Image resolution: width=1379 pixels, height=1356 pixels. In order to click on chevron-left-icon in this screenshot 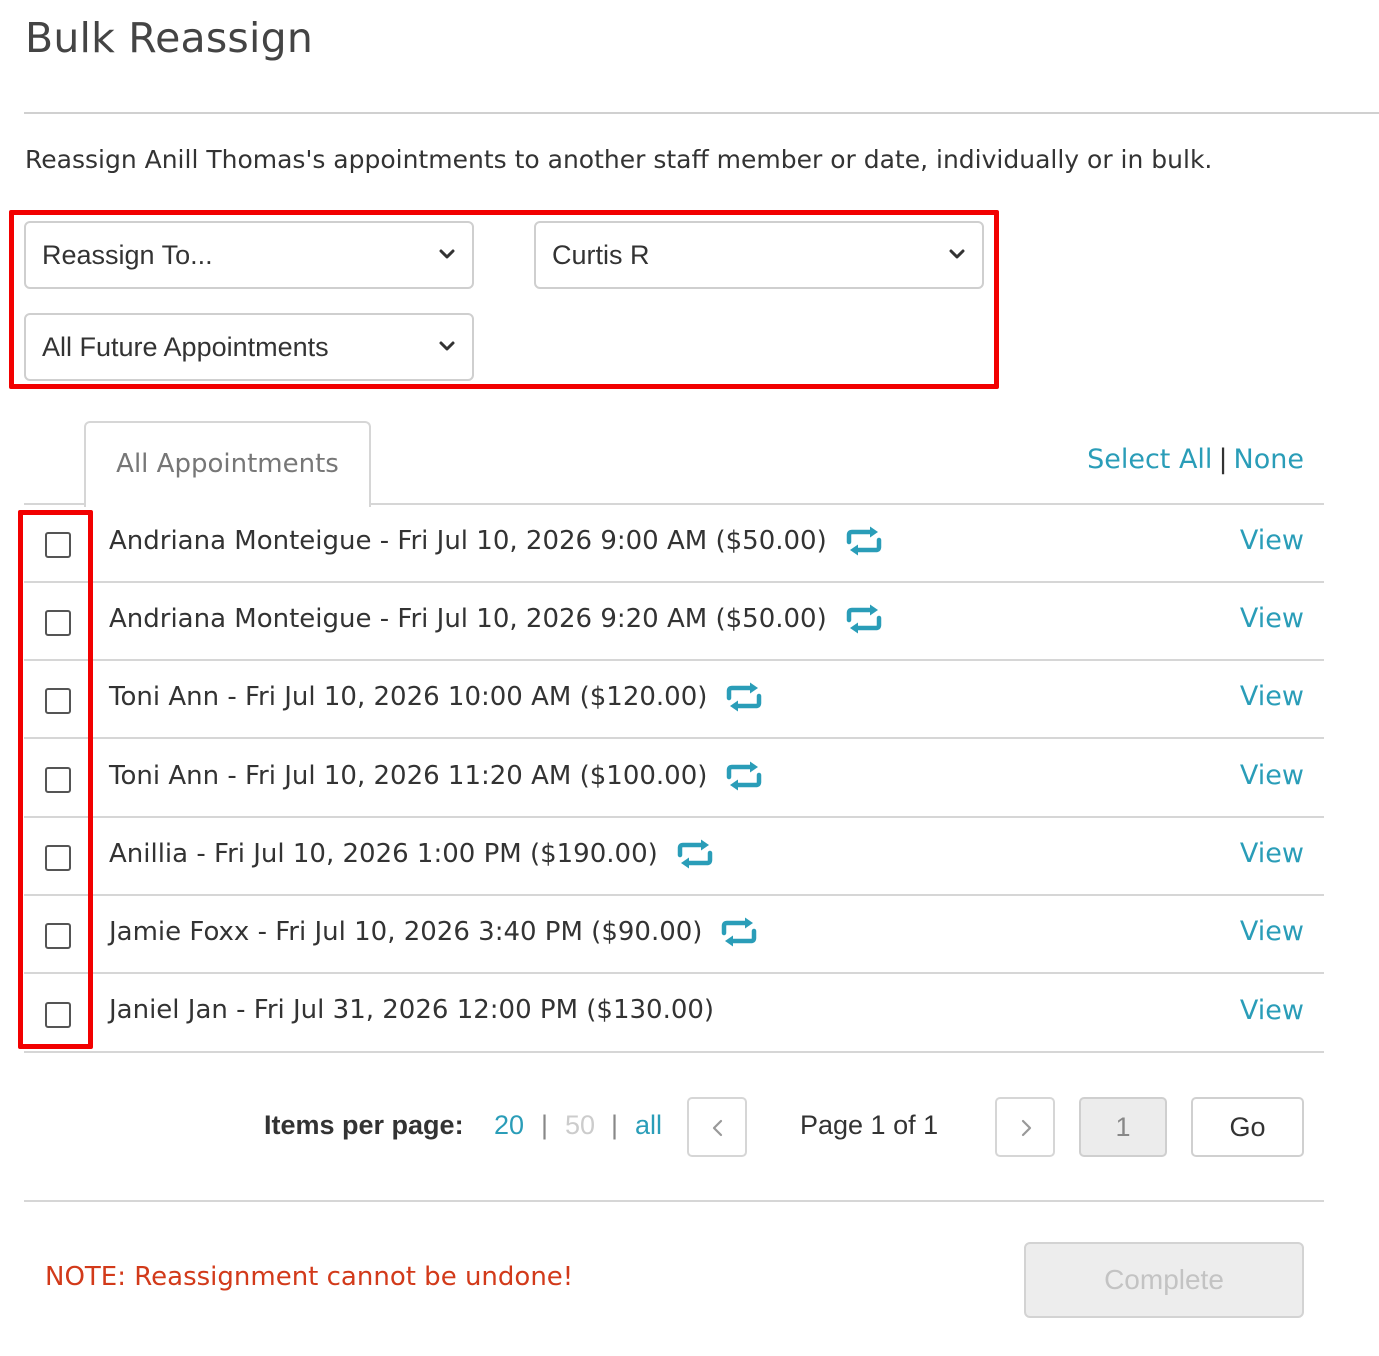, I will do `click(717, 1128)`.